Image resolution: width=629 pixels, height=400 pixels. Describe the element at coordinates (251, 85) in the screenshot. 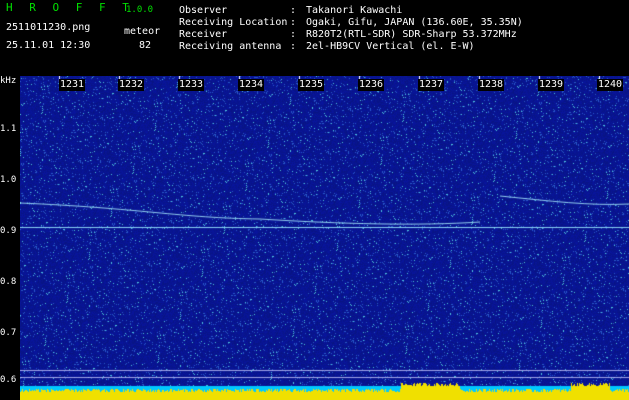

I see `x-tick-label: 1234` at that location.